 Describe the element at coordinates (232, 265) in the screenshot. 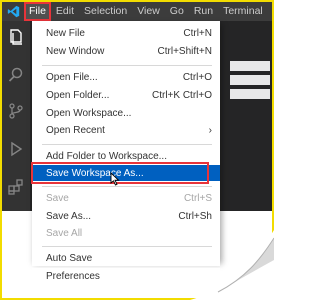

I see `page-curl-decoration` at that location.